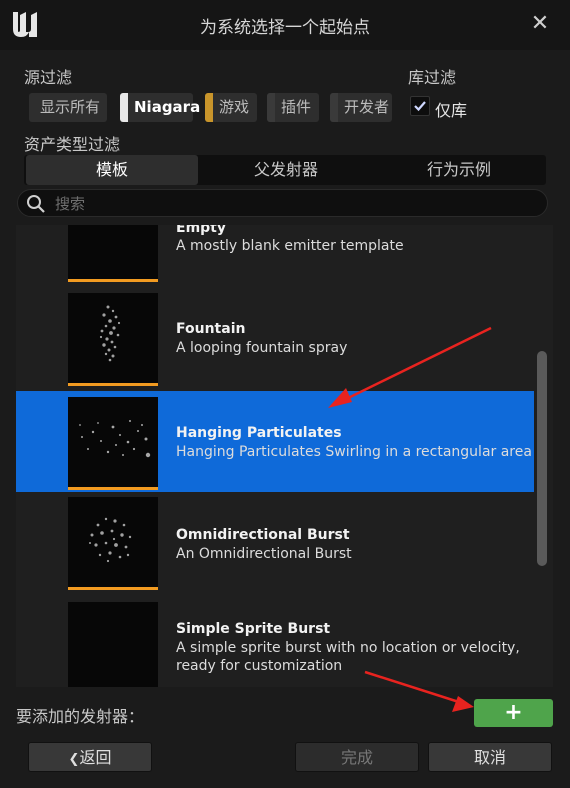 The image size is (570, 788). Describe the element at coordinates (80, 716) in the screenshot. I see `emitters-to-add-label: 要添加的发射器：` at that location.